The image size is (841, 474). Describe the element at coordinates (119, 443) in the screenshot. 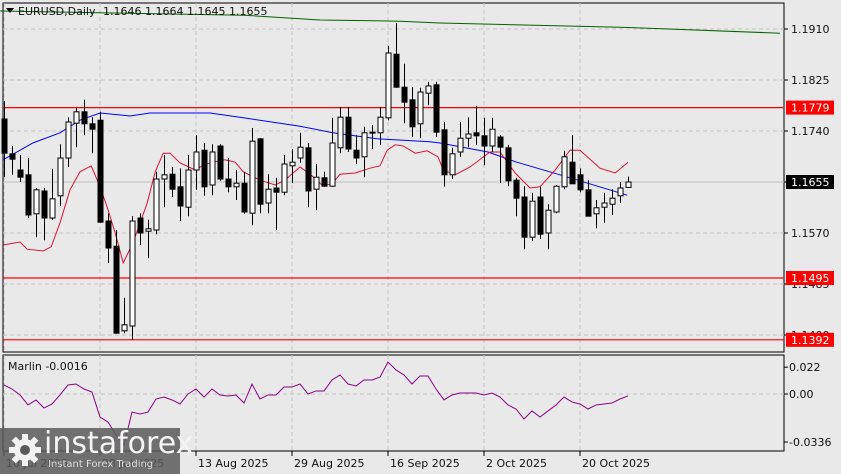

I see `watermark-brand: instaforex` at that location.